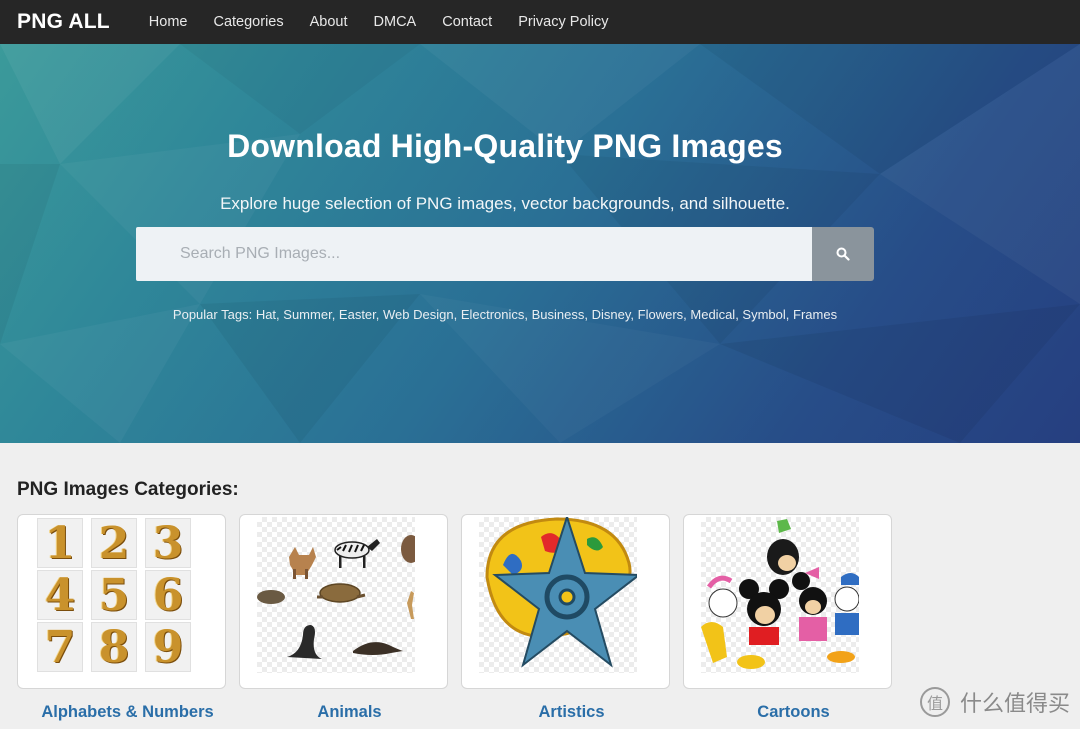 The image size is (1080, 729). Describe the element at coordinates (493, 314) in the screenshot. I see `tag-electronics: Electronics` at that location.